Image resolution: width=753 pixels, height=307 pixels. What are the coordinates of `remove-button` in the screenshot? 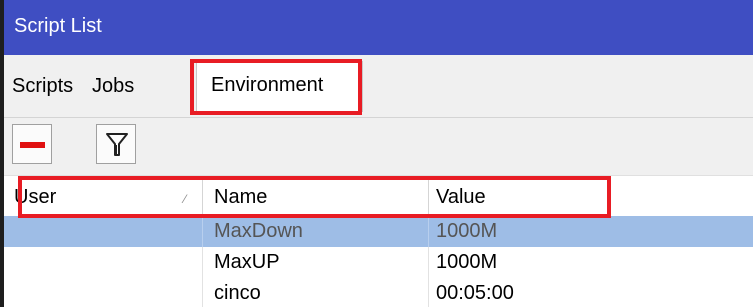 It's located at (32, 144).